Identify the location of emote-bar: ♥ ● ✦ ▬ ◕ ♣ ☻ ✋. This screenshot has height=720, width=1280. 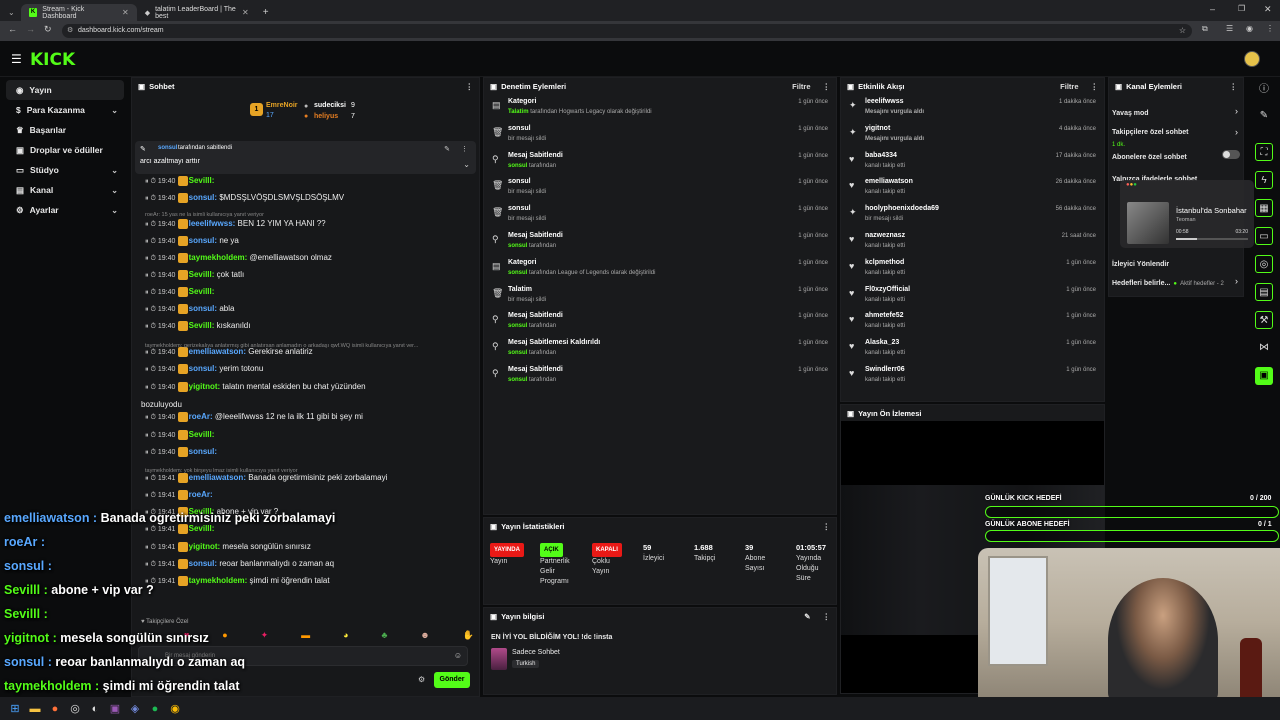
(329, 636).